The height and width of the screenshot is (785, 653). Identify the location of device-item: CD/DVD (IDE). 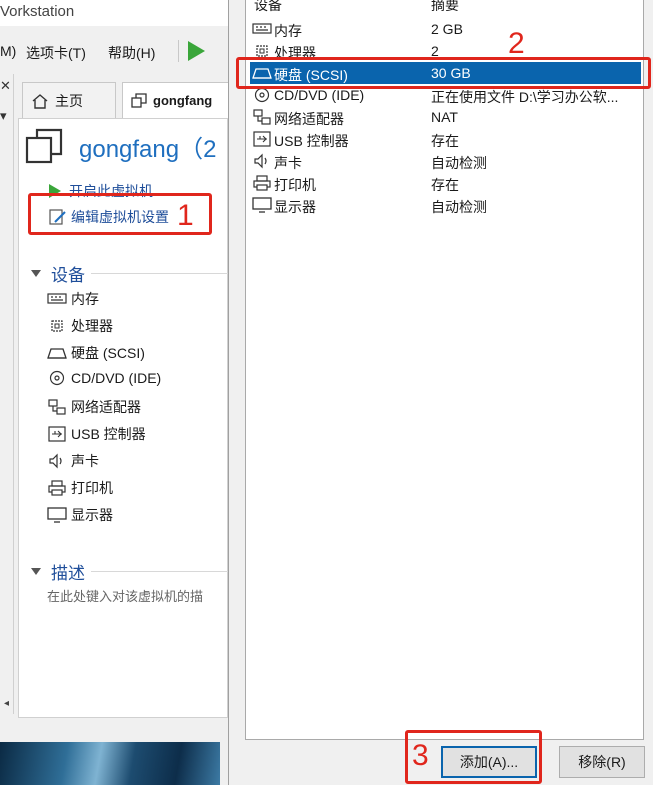
(104, 378).